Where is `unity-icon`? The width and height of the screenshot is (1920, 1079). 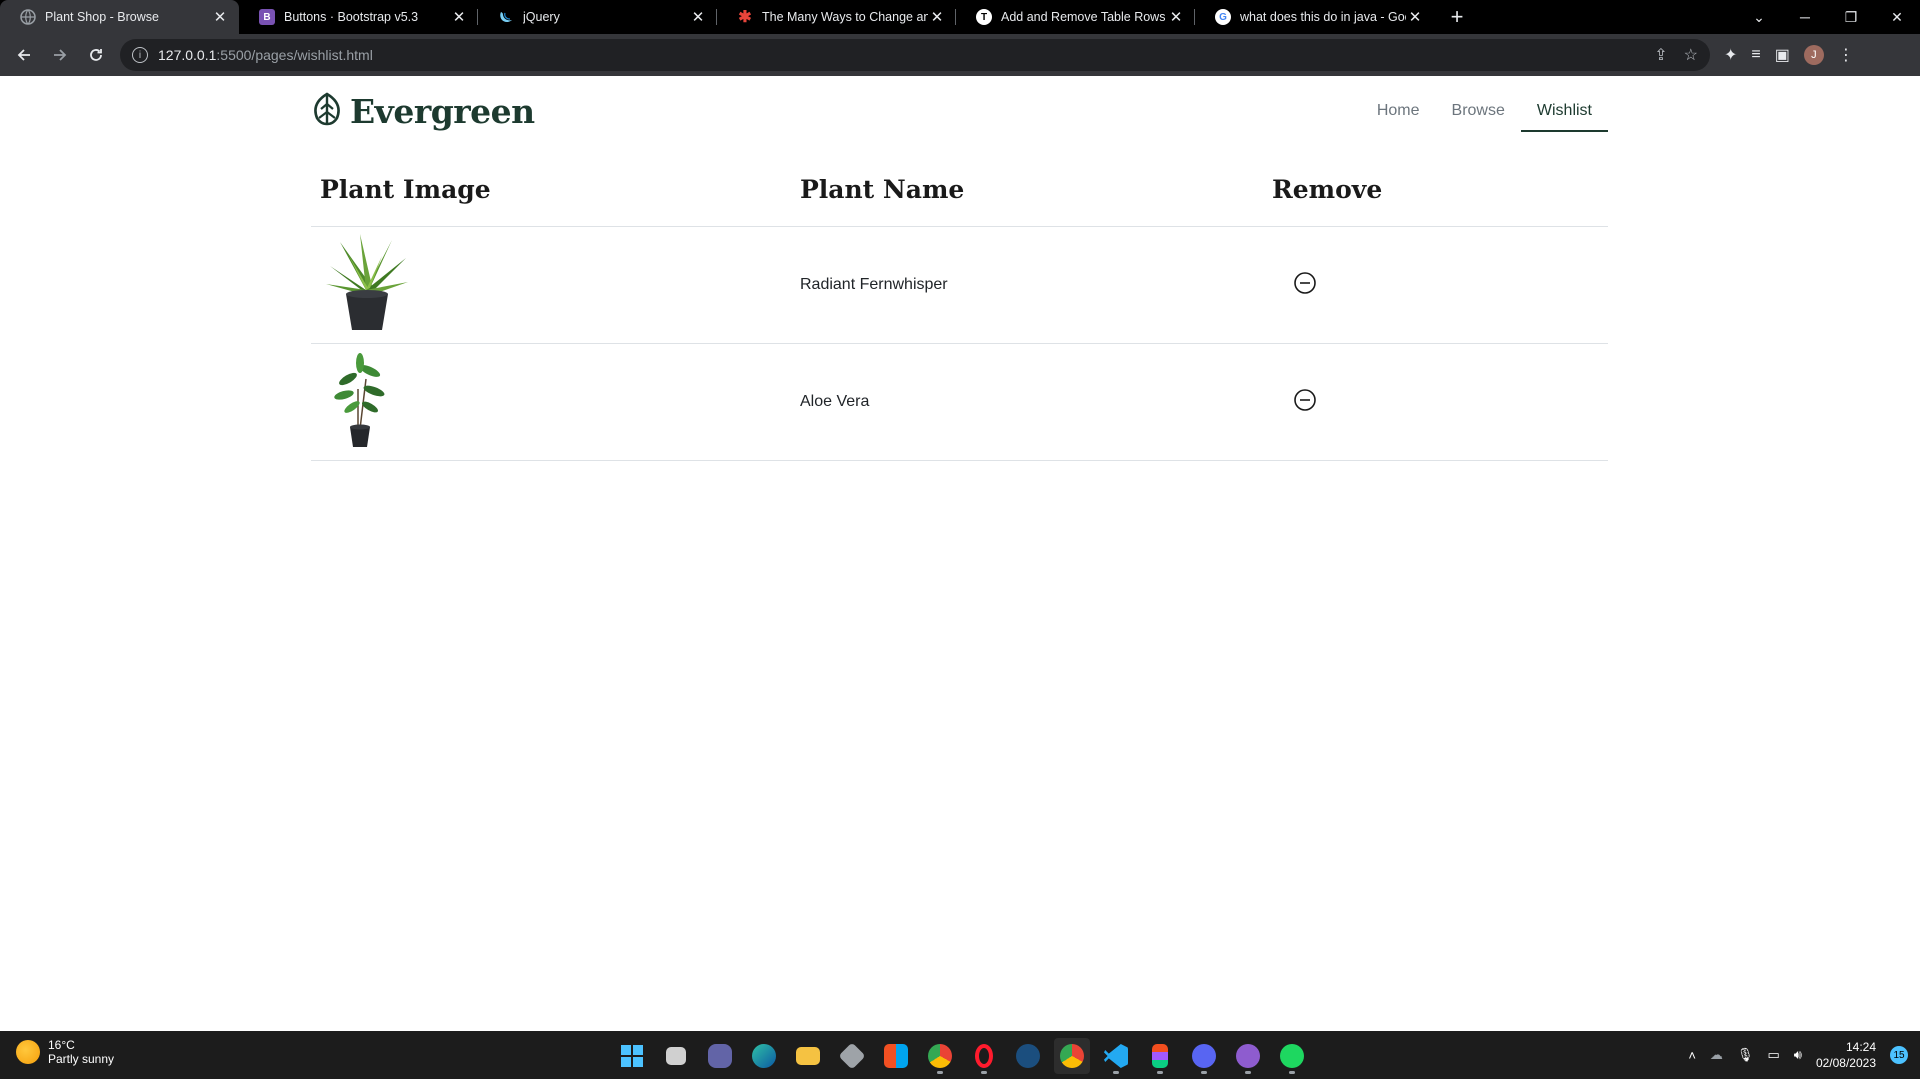
unity-icon is located at coordinates (852, 1056).